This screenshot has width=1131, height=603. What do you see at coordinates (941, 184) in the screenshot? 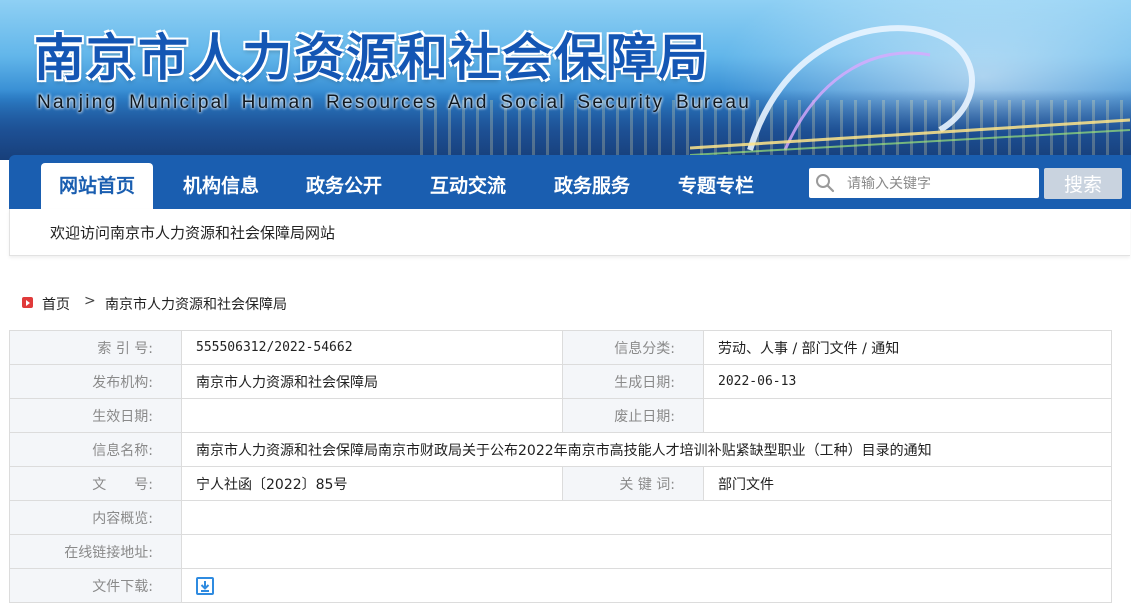
I see `search-input` at bounding box center [941, 184].